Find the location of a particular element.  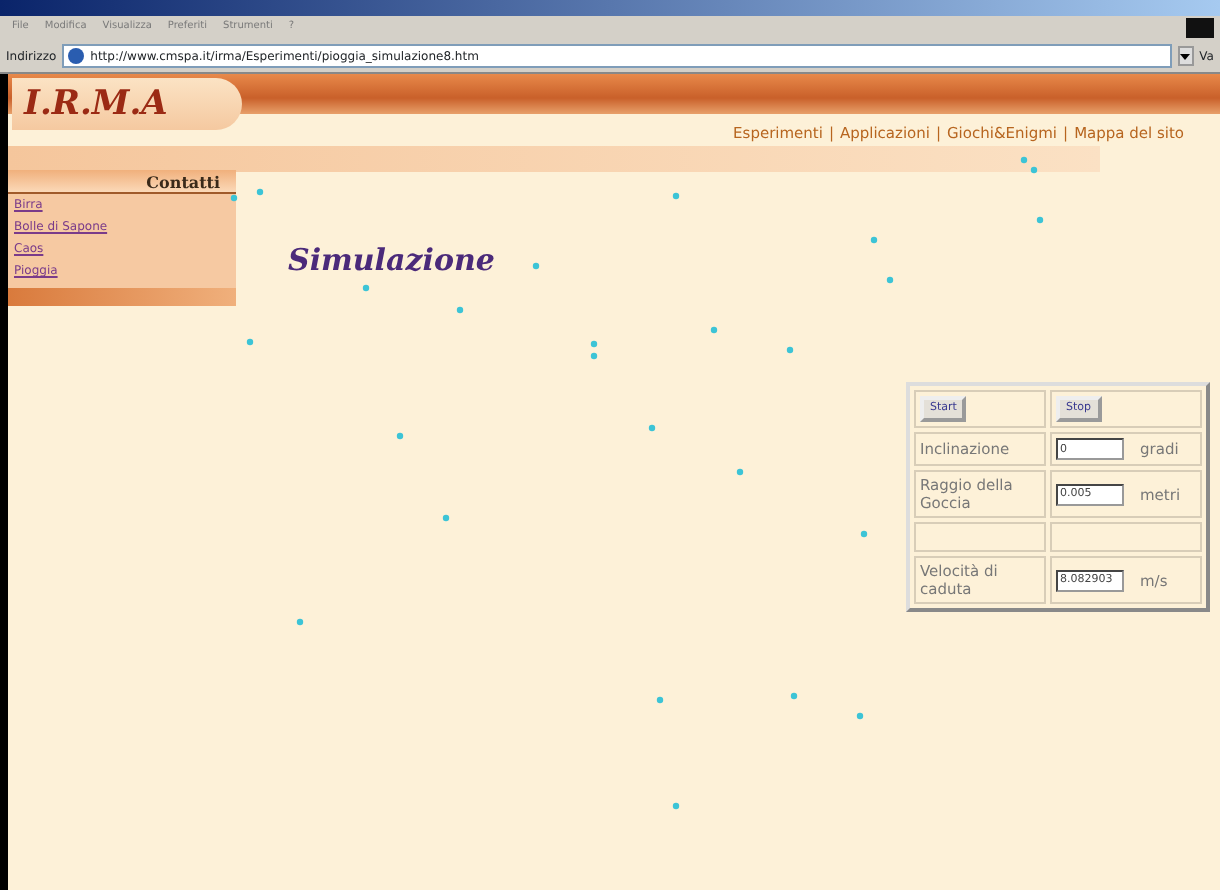

page-icon is located at coordinates (76, 56).